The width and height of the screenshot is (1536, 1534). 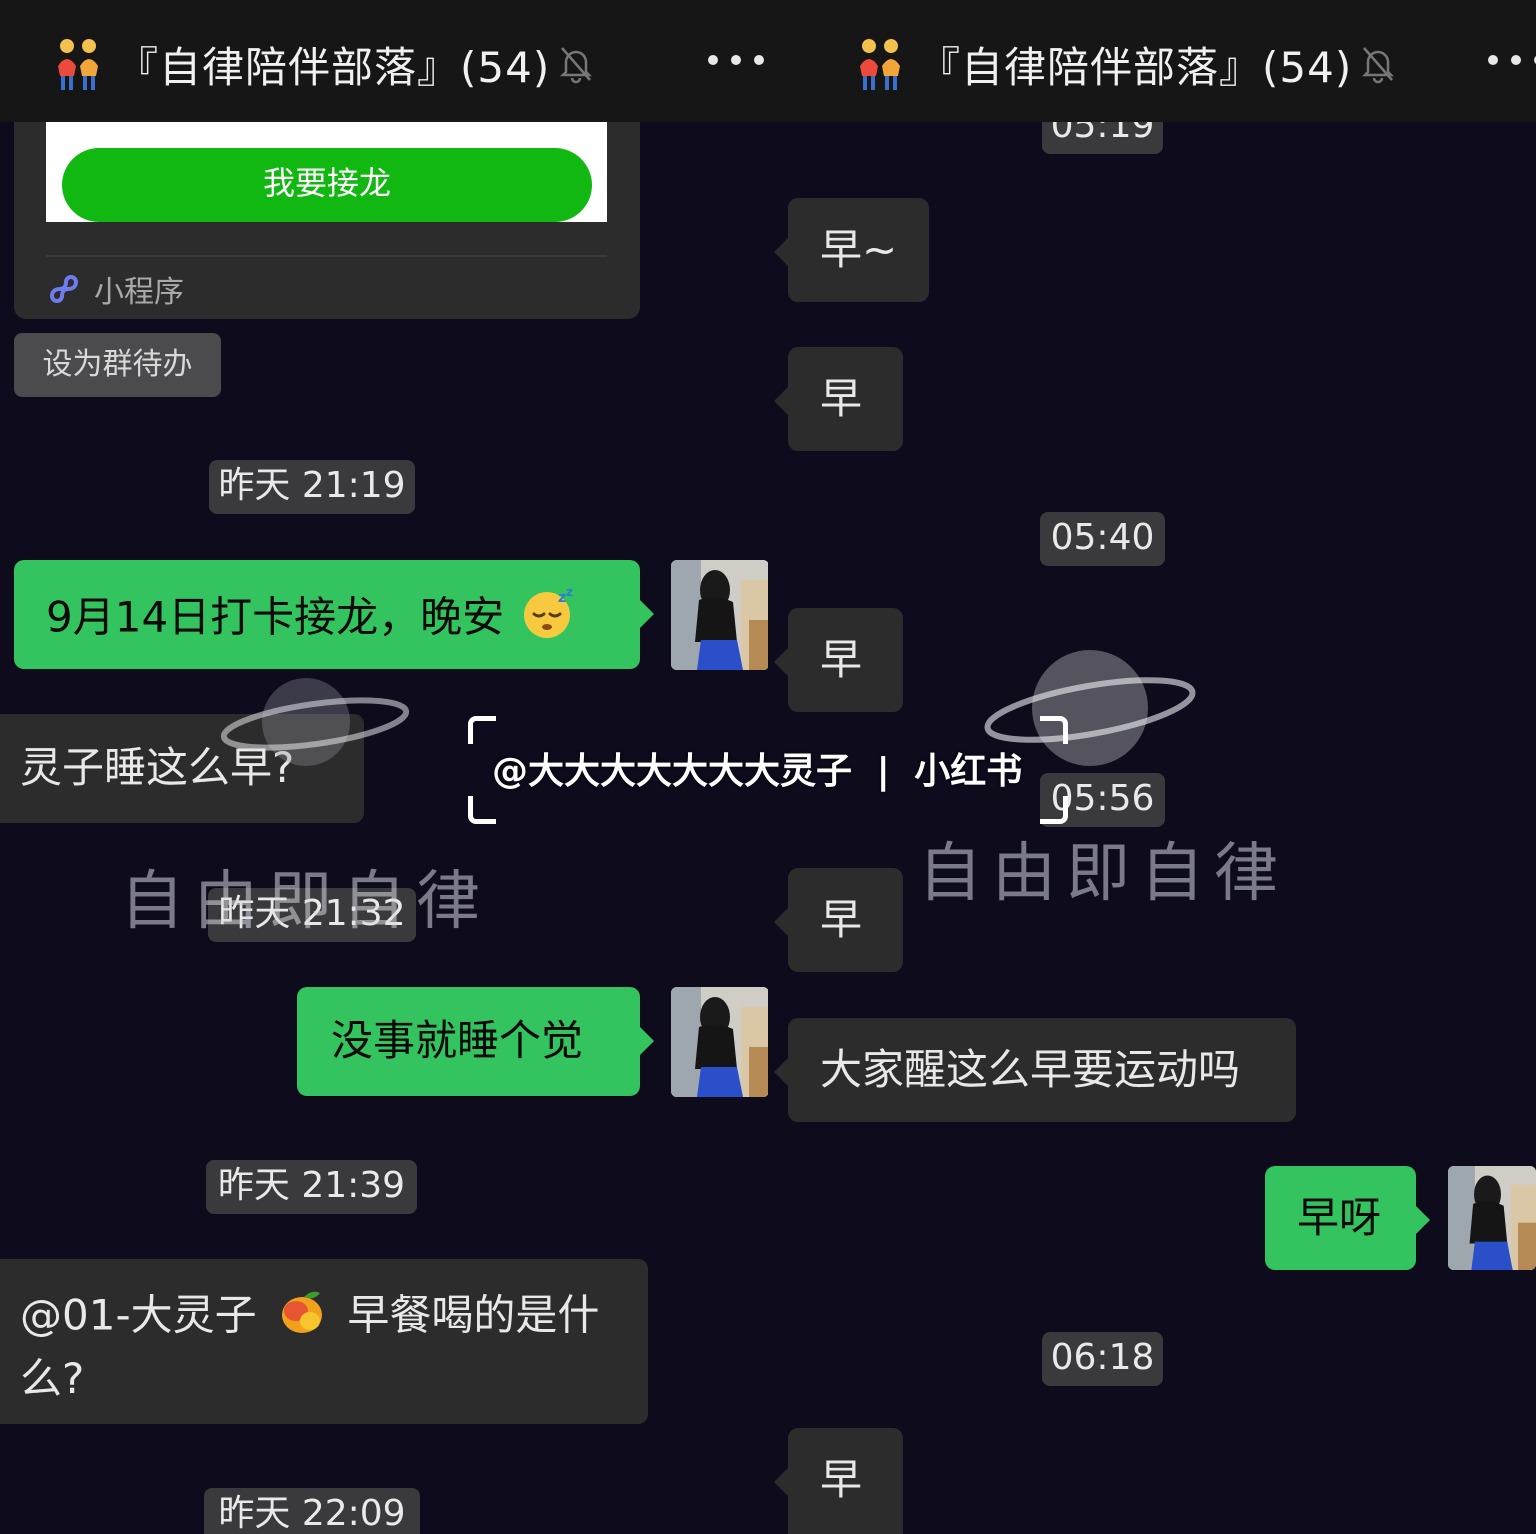 I want to click on message-text: 大家醒这么早要运动吗, so click(x=1030, y=1069).